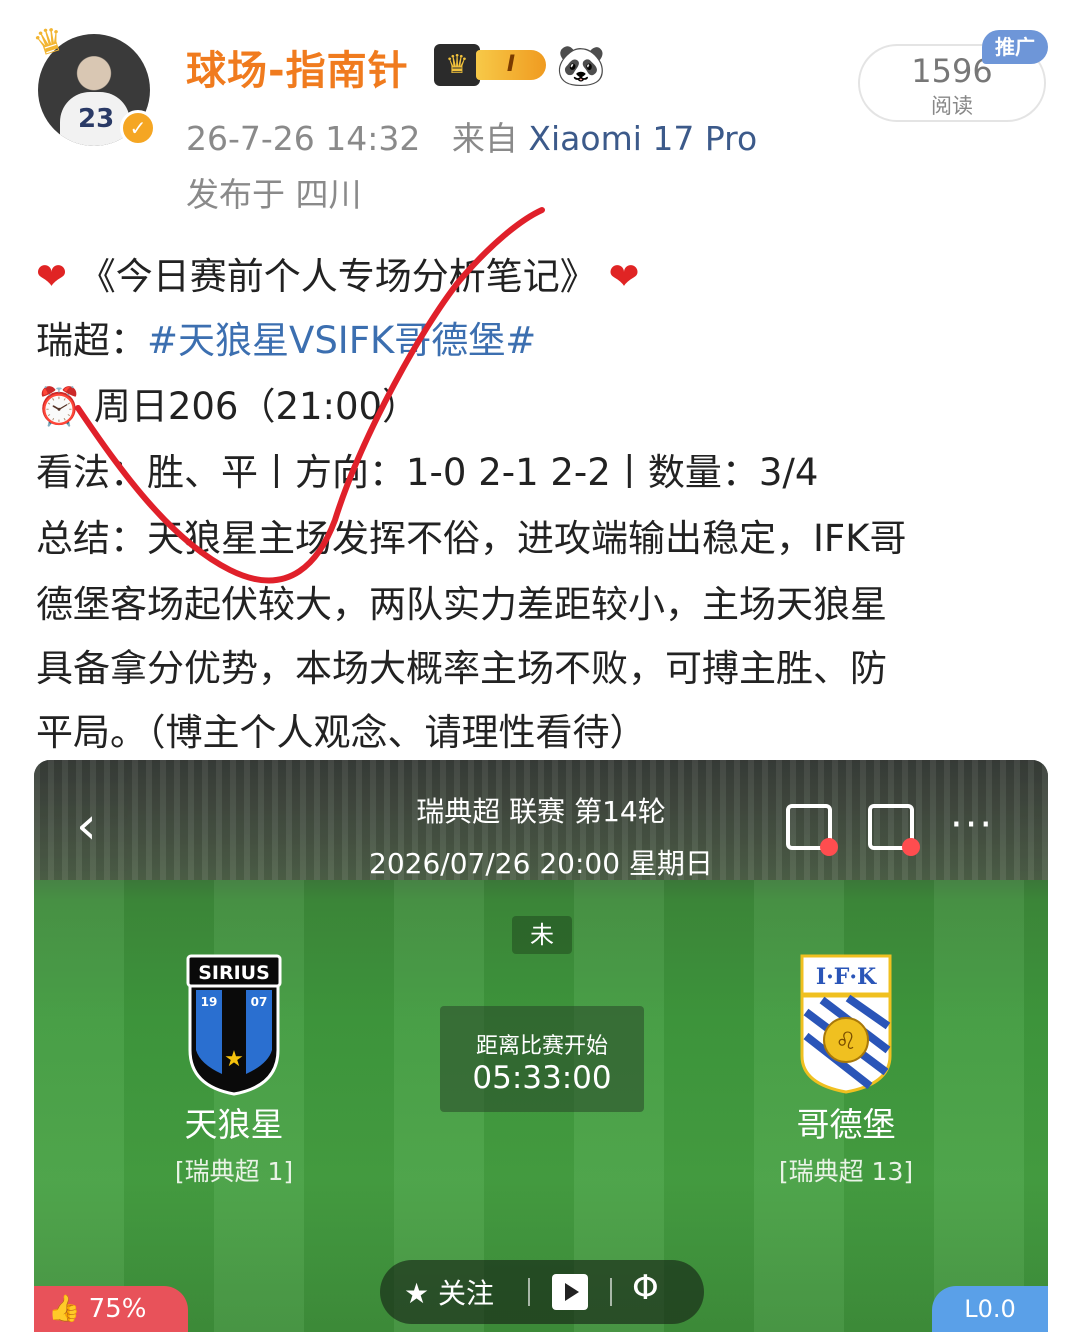  What do you see at coordinates (846, 1024) in the screenshot?
I see `ifk-crest-icon: I·F·K ♌` at bounding box center [846, 1024].